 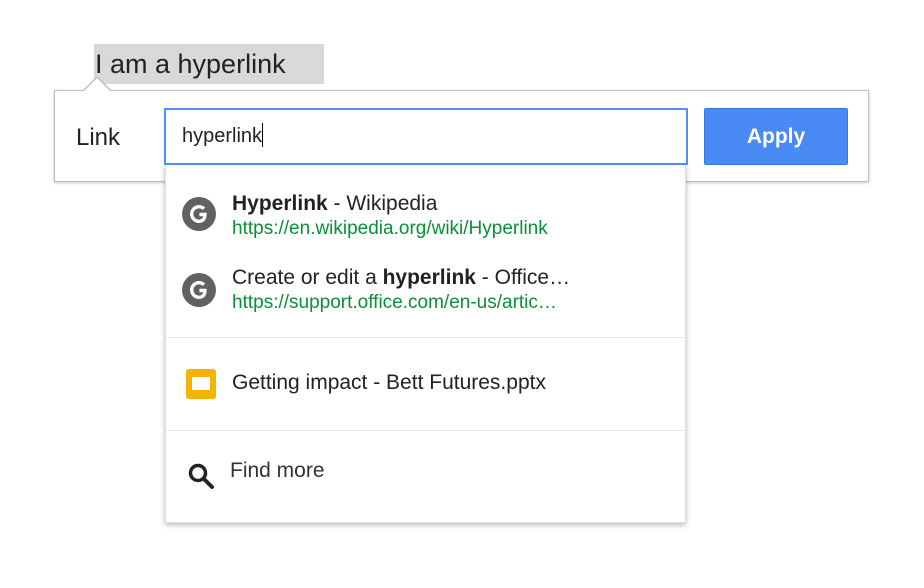 I want to click on suggestion-title-prefix: Create or edit a, so click(x=307, y=277).